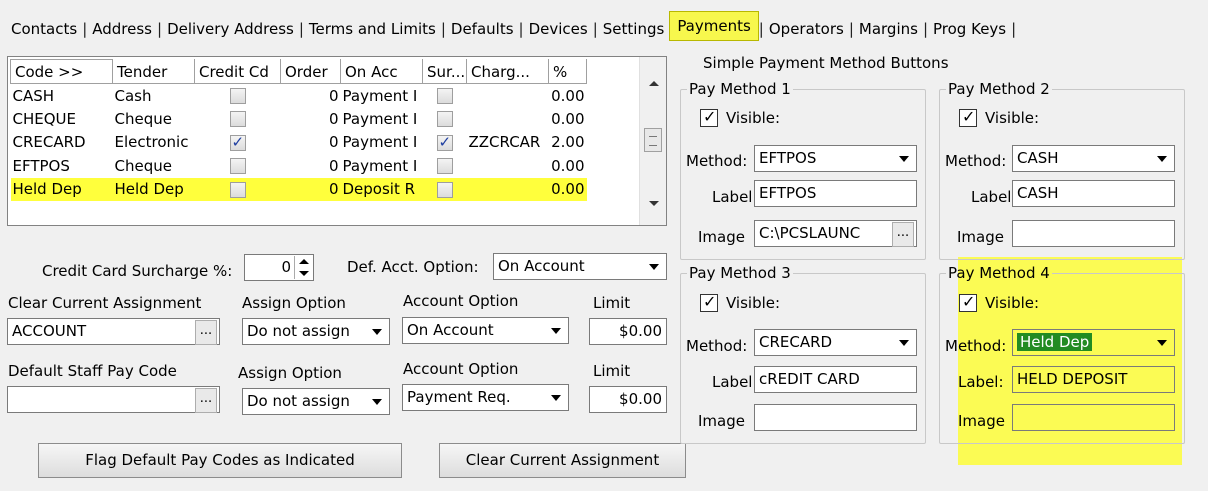 Image resolution: width=1208 pixels, height=491 pixels. I want to click on staff-account-option-select: Payment Req., so click(485, 397).